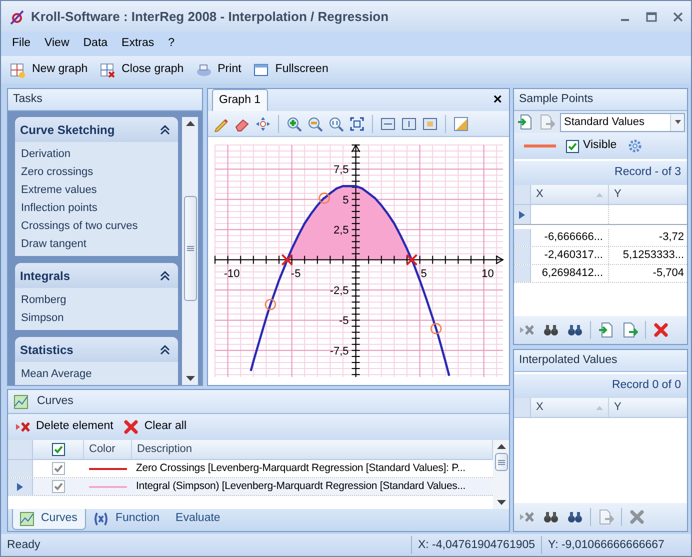 Image resolution: width=692 pixels, height=557 pixels. Describe the element at coordinates (18, 70) in the screenshot. I see `new-graph-icon` at that location.